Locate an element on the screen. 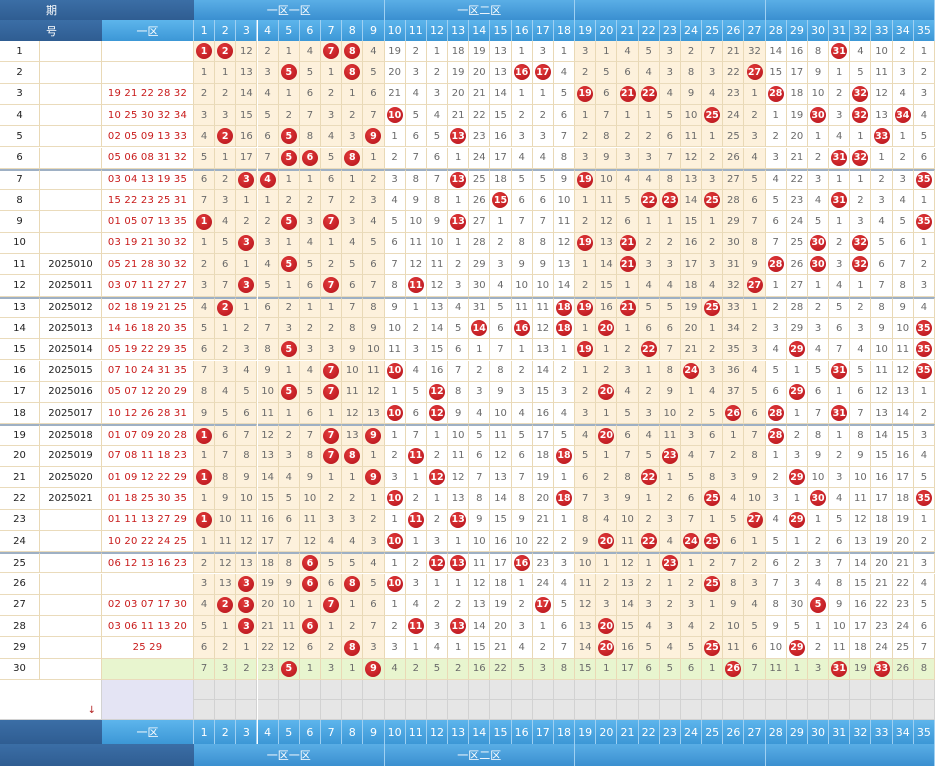 This screenshot has width=935, height=766. number-cell: 9 is located at coordinates (543, 265).